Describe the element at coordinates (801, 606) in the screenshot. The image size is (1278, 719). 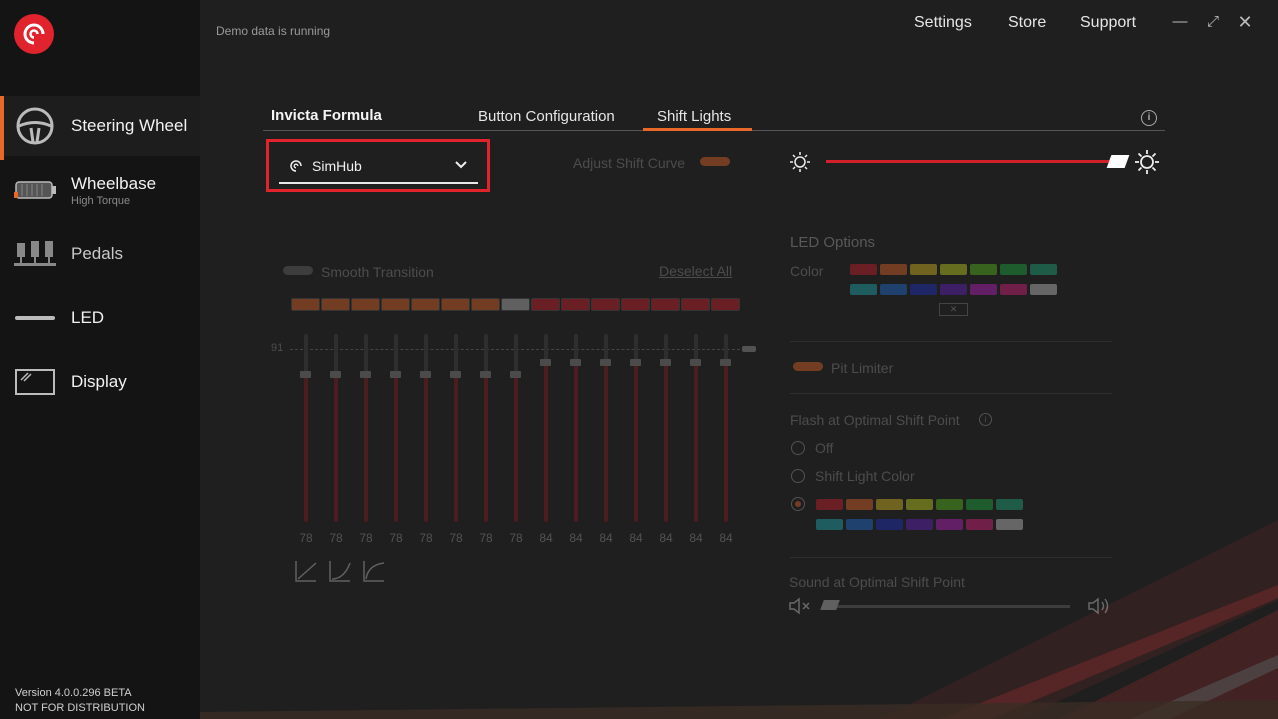
I see `mute-icon` at that location.